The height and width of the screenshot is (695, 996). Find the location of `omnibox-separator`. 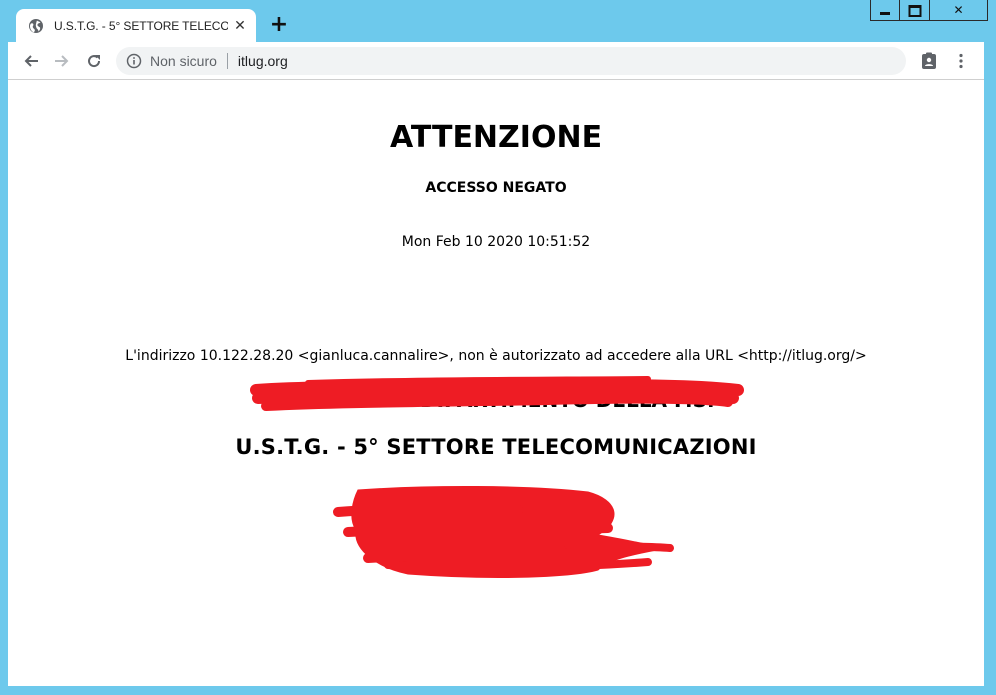

omnibox-separator is located at coordinates (227, 61).